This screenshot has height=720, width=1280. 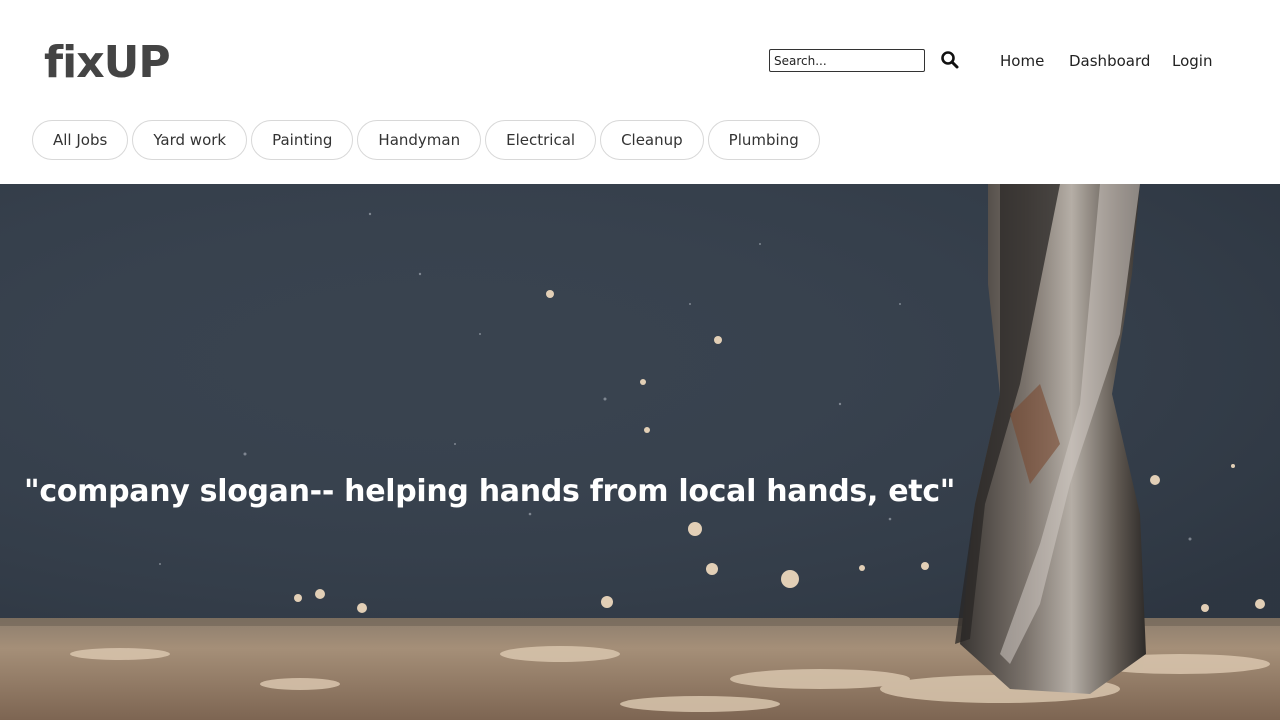 What do you see at coordinates (1109, 61) in the screenshot?
I see `nav-dashboard-link: Dashboard` at bounding box center [1109, 61].